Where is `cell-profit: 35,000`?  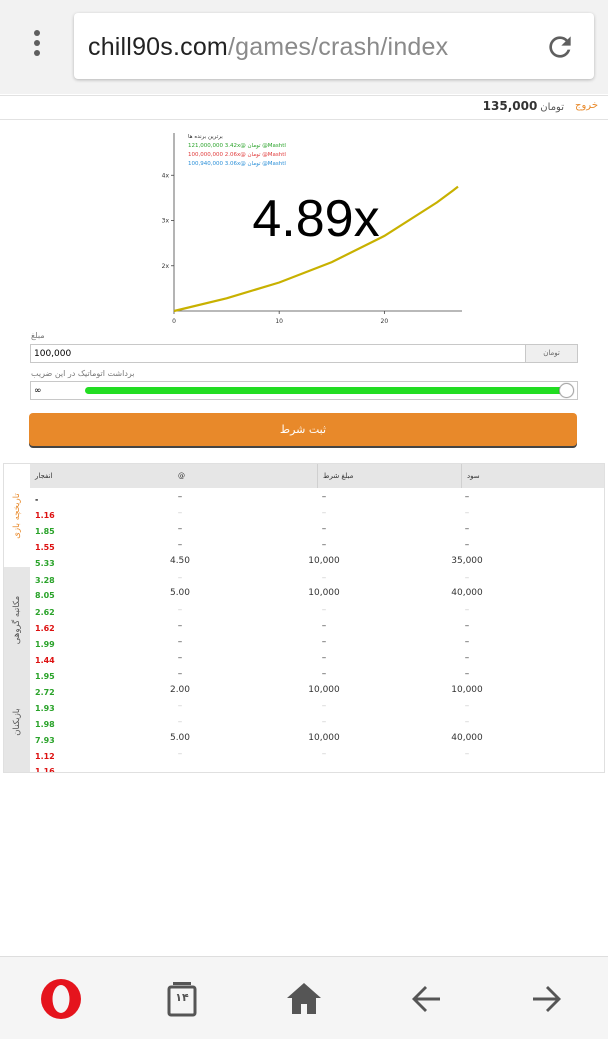
cell-profit: 35,000 is located at coordinates (467, 561).